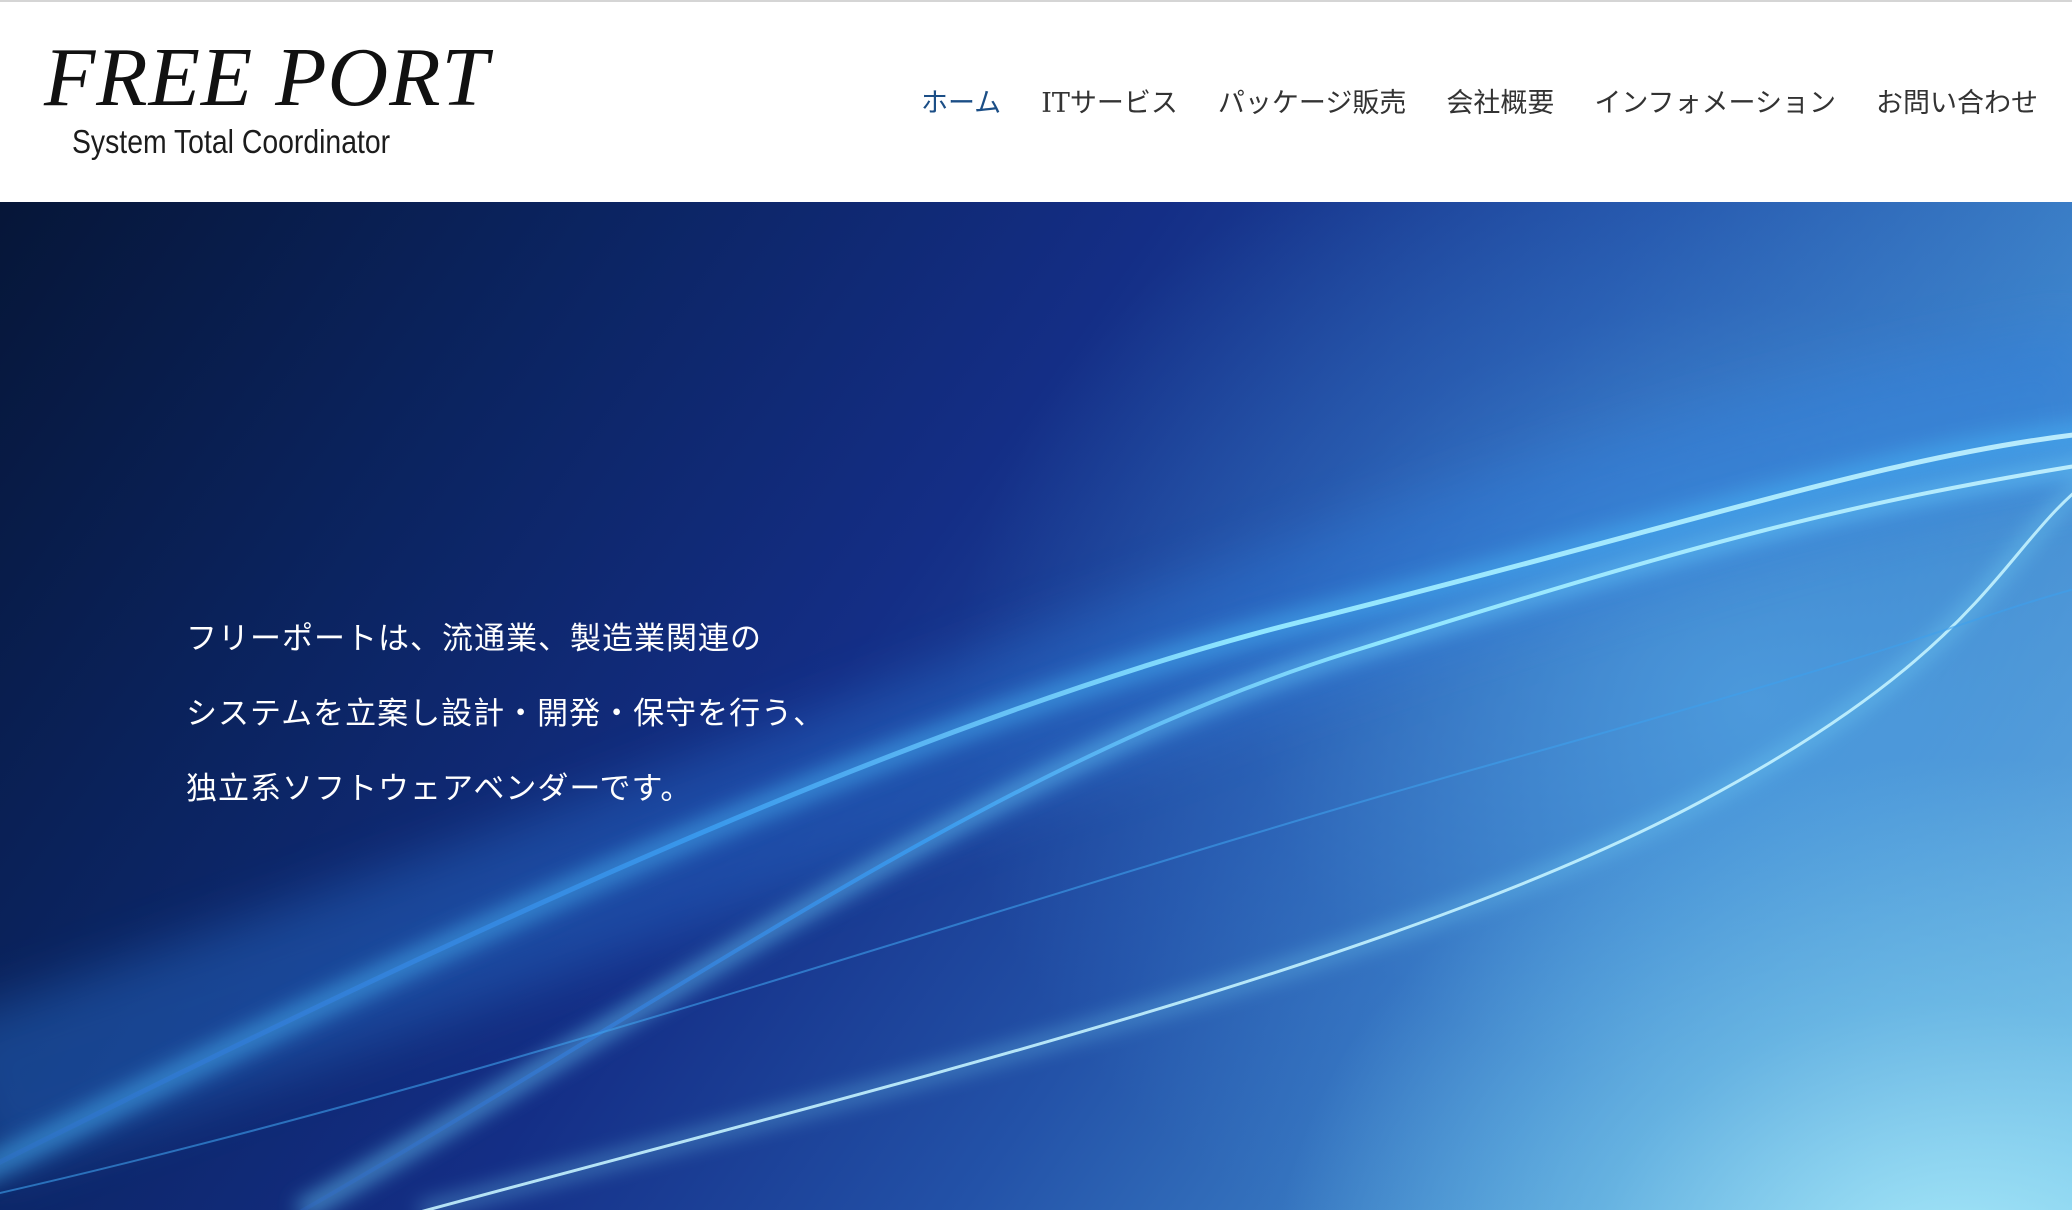 The image size is (2072, 1210). I want to click on hero-tagline-line-2: システムを立案し設計・開発・保守を行う、, so click(506, 714).